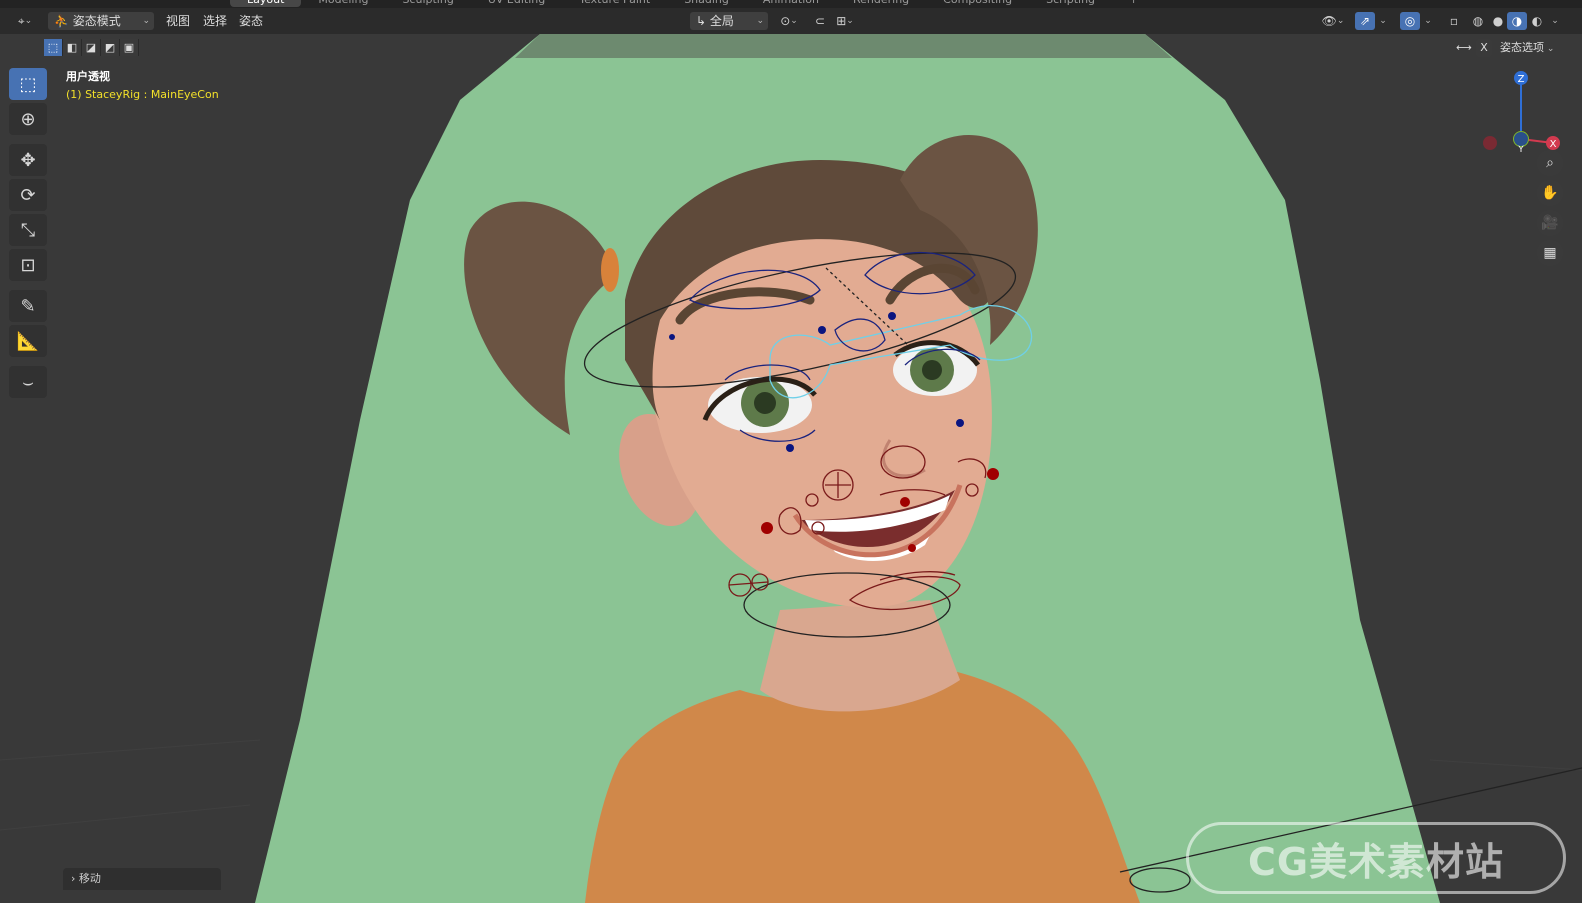  What do you see at coordinates (1537, 21) in the screenshot?
I see `rendered-shading-icon: ◐` at bounding box center [1537, 21].